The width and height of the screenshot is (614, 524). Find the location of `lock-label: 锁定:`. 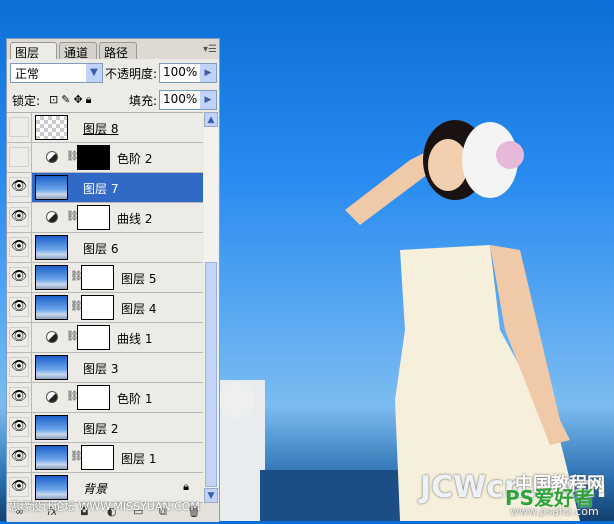

lock-label: 锁定: is located at coordinates (26, 101).